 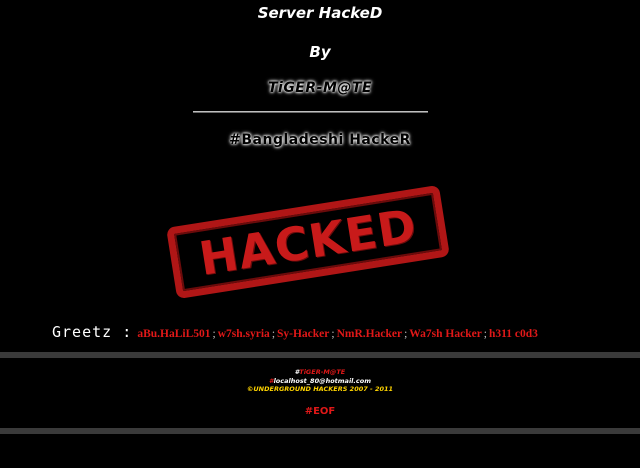 What do you see at coordinates (320, 431) in the screenshot?
I see `separator-bar-bottom` at bounding box center [320, 431].